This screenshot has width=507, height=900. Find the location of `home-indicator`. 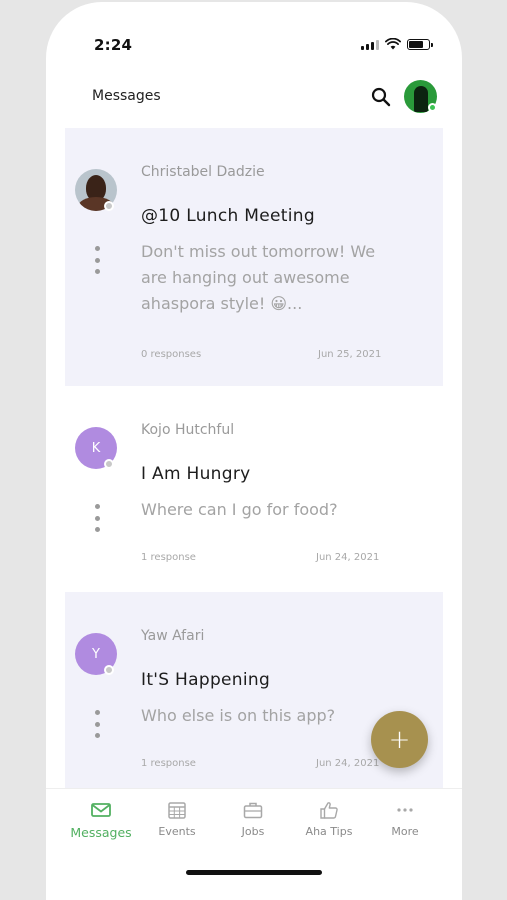

home-indicator is located at coordinates (254, 872).